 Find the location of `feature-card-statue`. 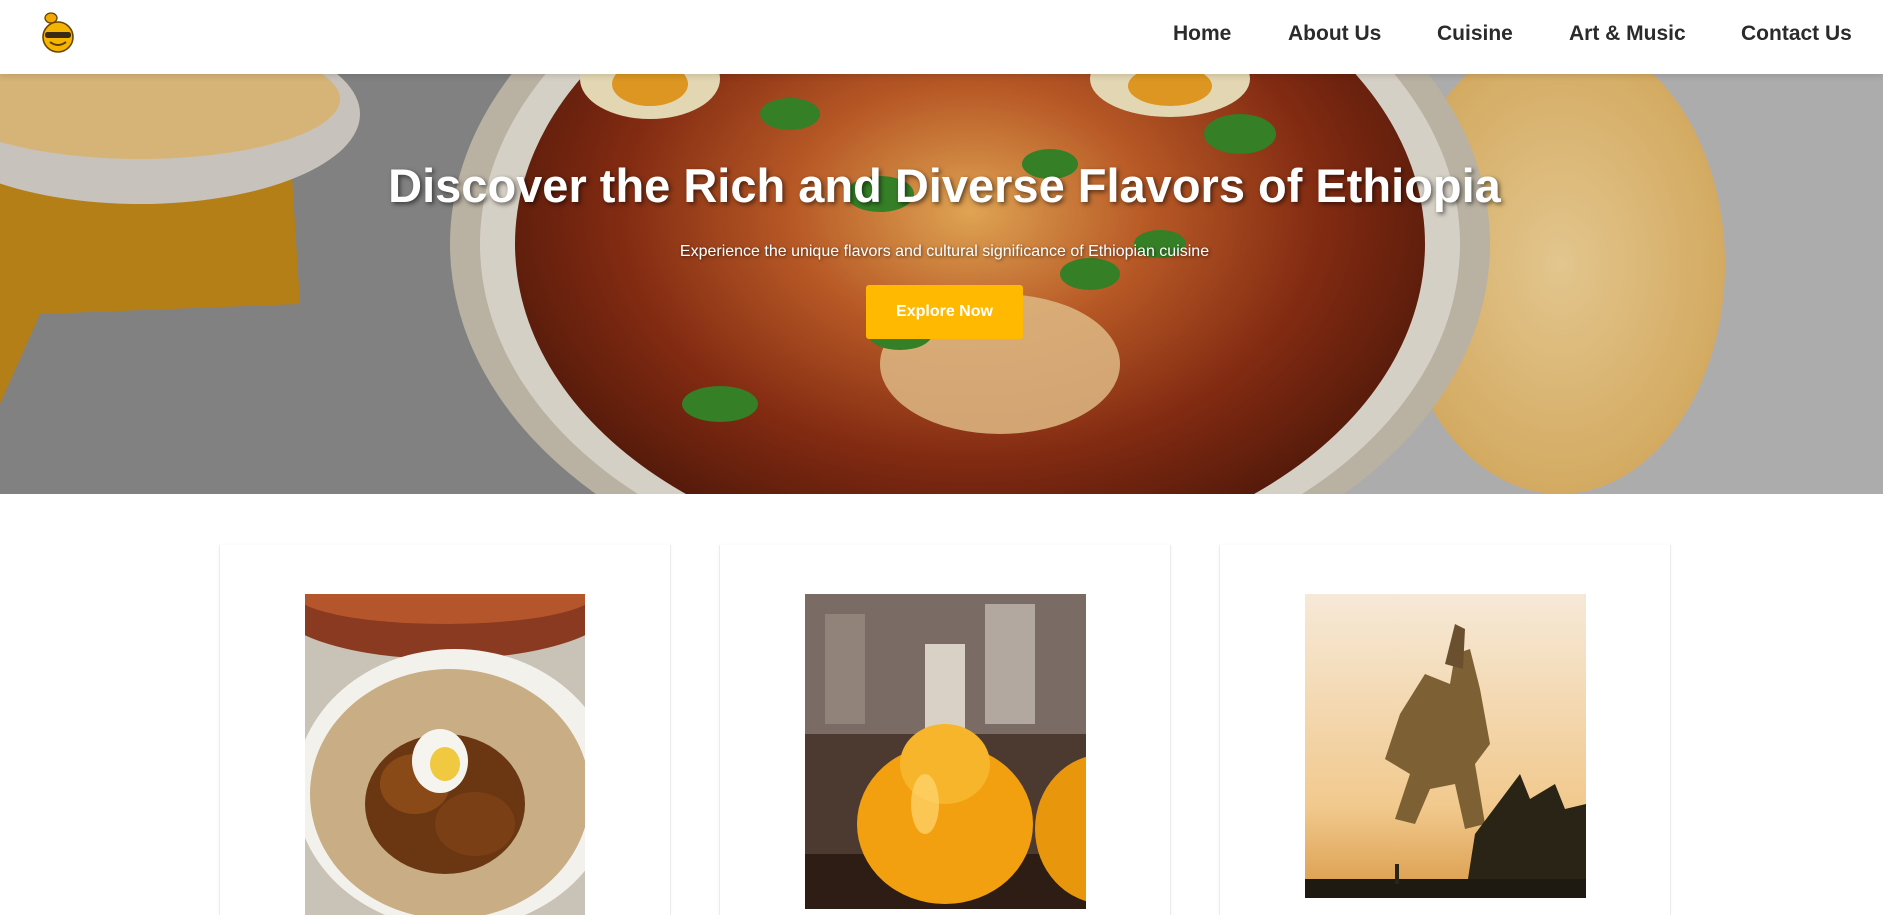

feature-card-statue is located at coordinates (1445, 730).